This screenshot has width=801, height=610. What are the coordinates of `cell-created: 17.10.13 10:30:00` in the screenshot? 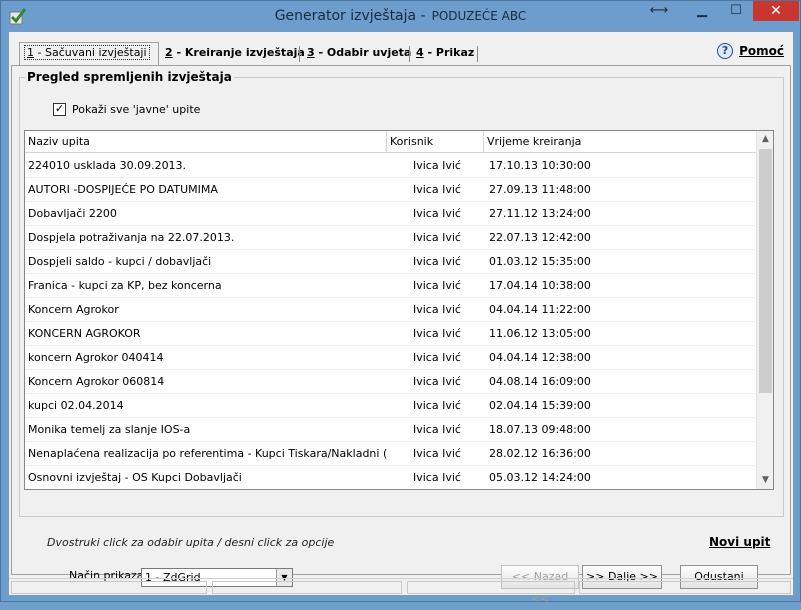 It's located at (540, 165).